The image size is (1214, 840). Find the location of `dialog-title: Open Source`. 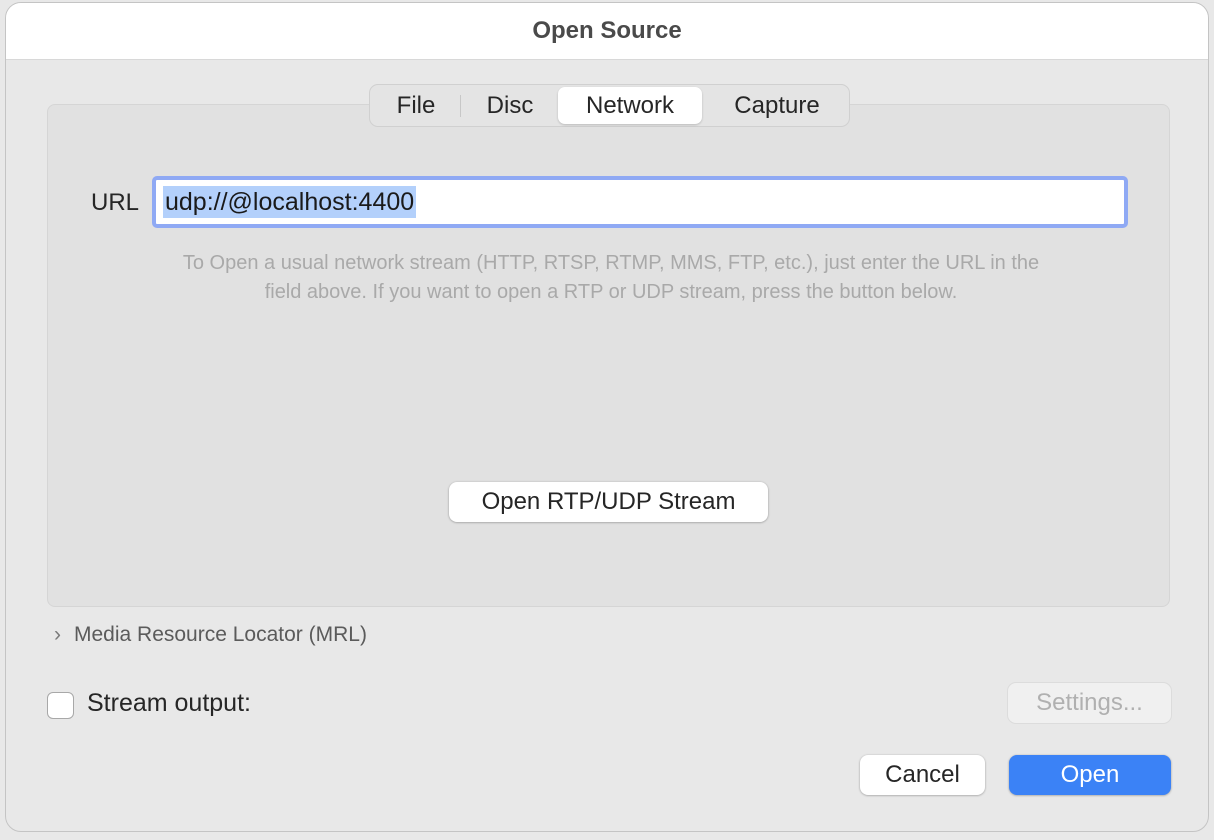

dialog-title: Open Source is located at coordinates (607, 30).